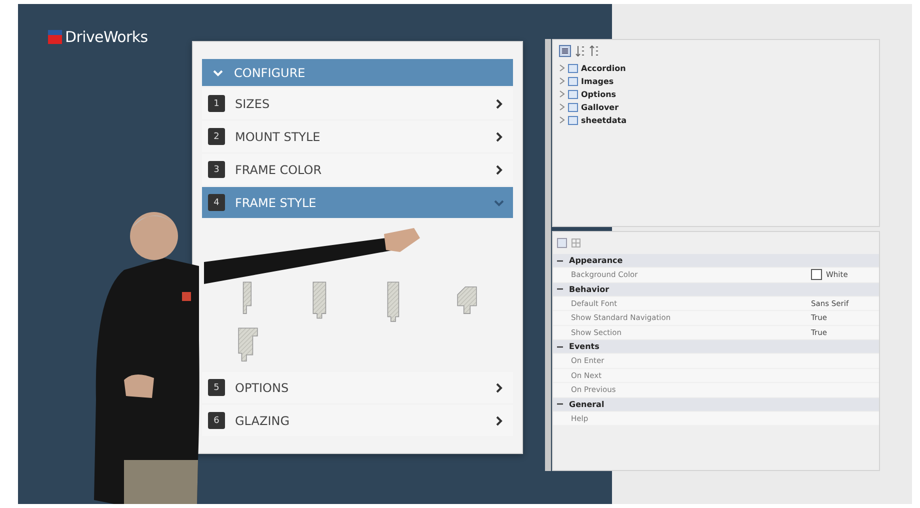 This screenshot has width=920, height=508. I want to click on step-number: 6, so click(216, 420).